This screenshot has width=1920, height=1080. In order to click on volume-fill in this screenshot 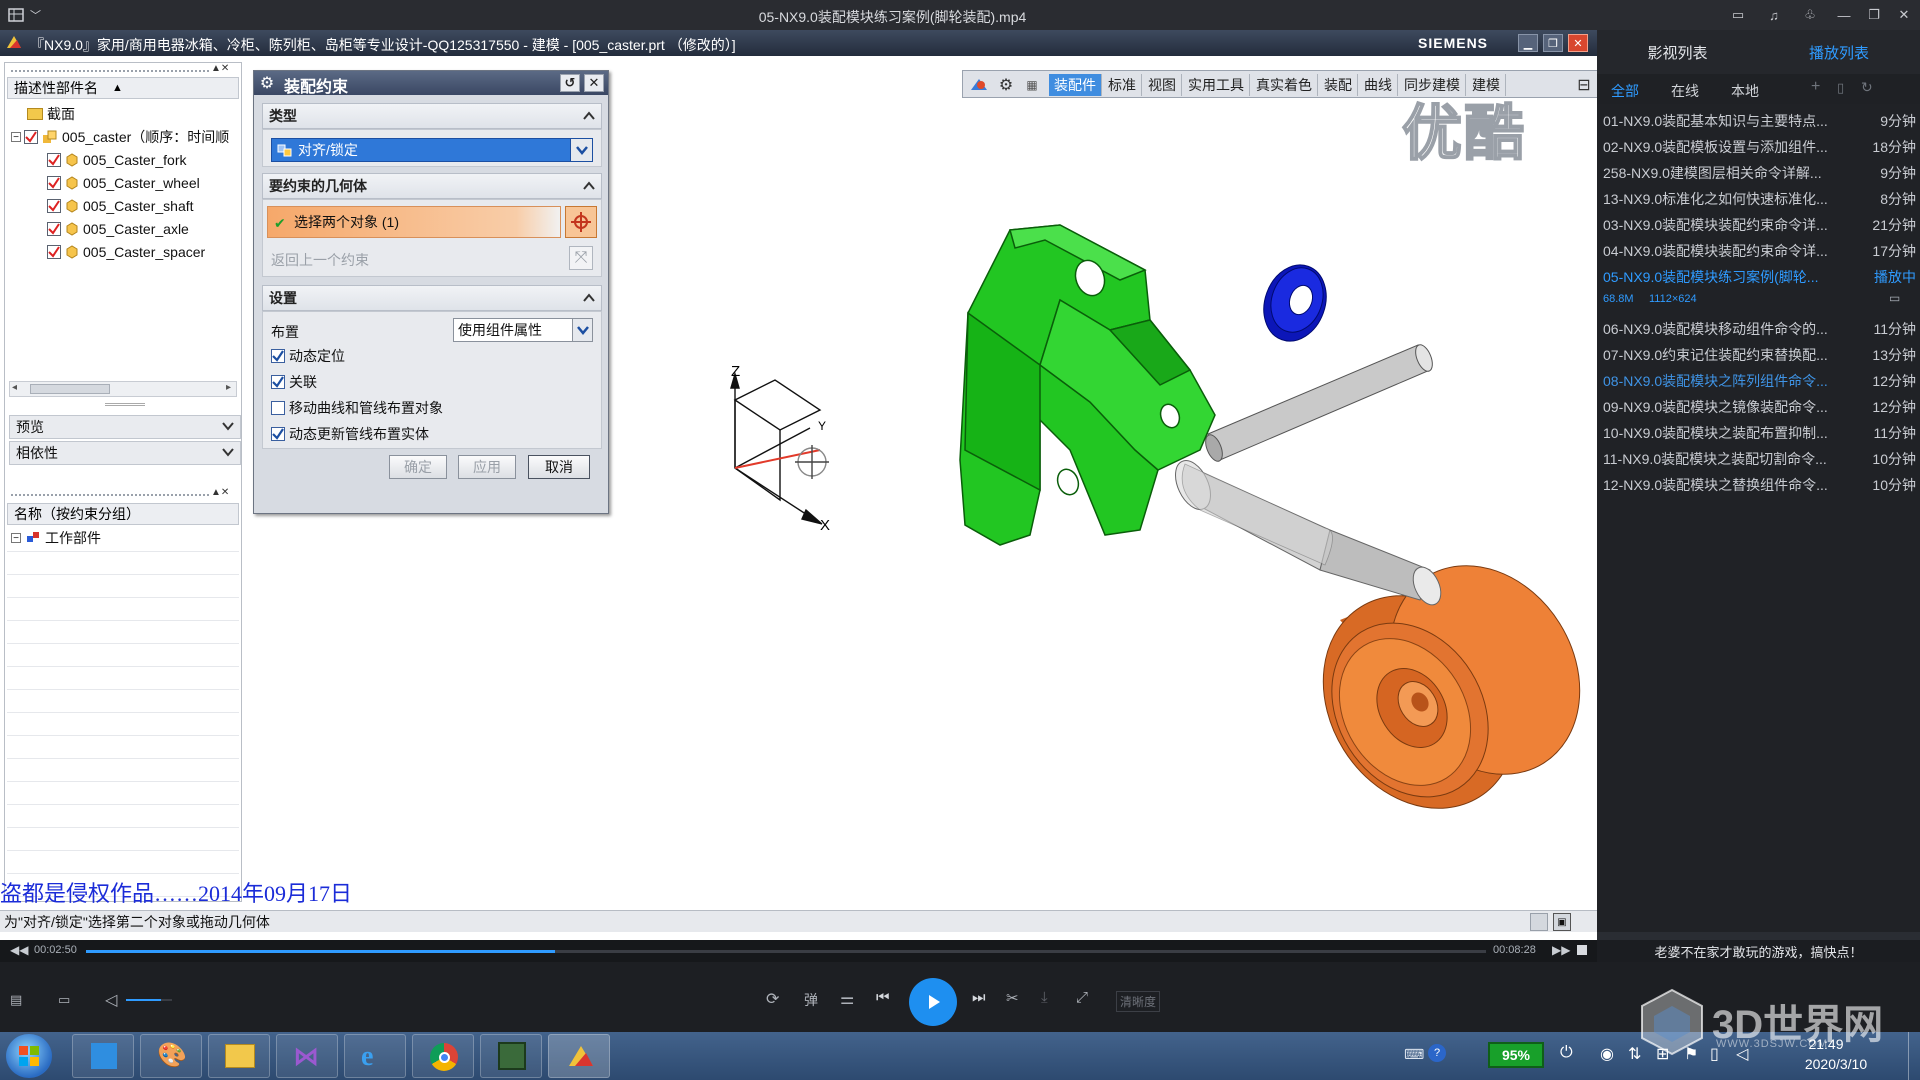, I will do `click(143, 1000)`.